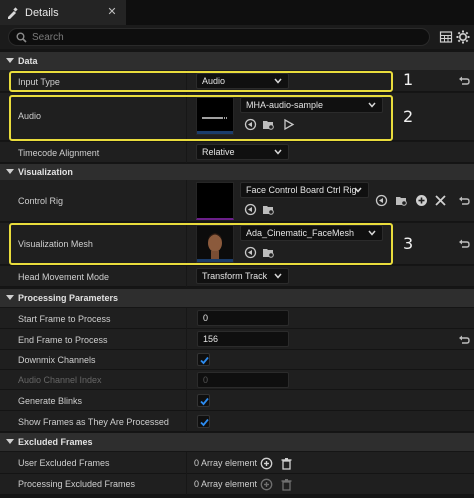  What do you see at coordinates (21, 37) in the screenshot?
I see `search-icon` at bounding box center [21, 37].